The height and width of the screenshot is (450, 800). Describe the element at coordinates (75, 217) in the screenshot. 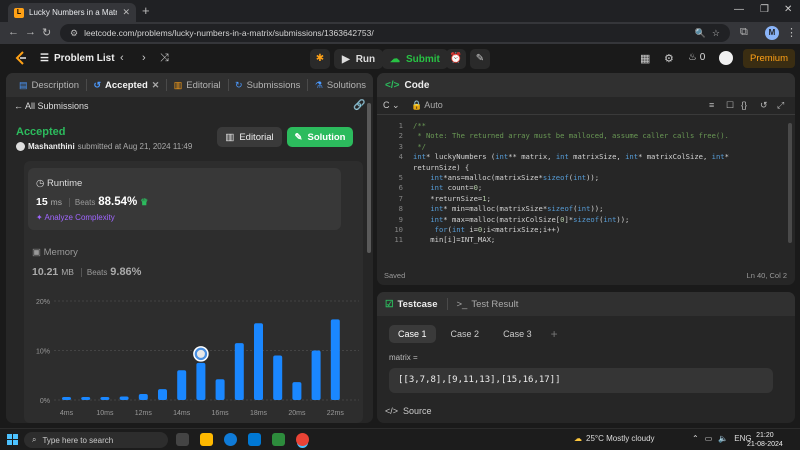

I see `analyze-complexity-link: ✦ Analyze Complexity` at that location.